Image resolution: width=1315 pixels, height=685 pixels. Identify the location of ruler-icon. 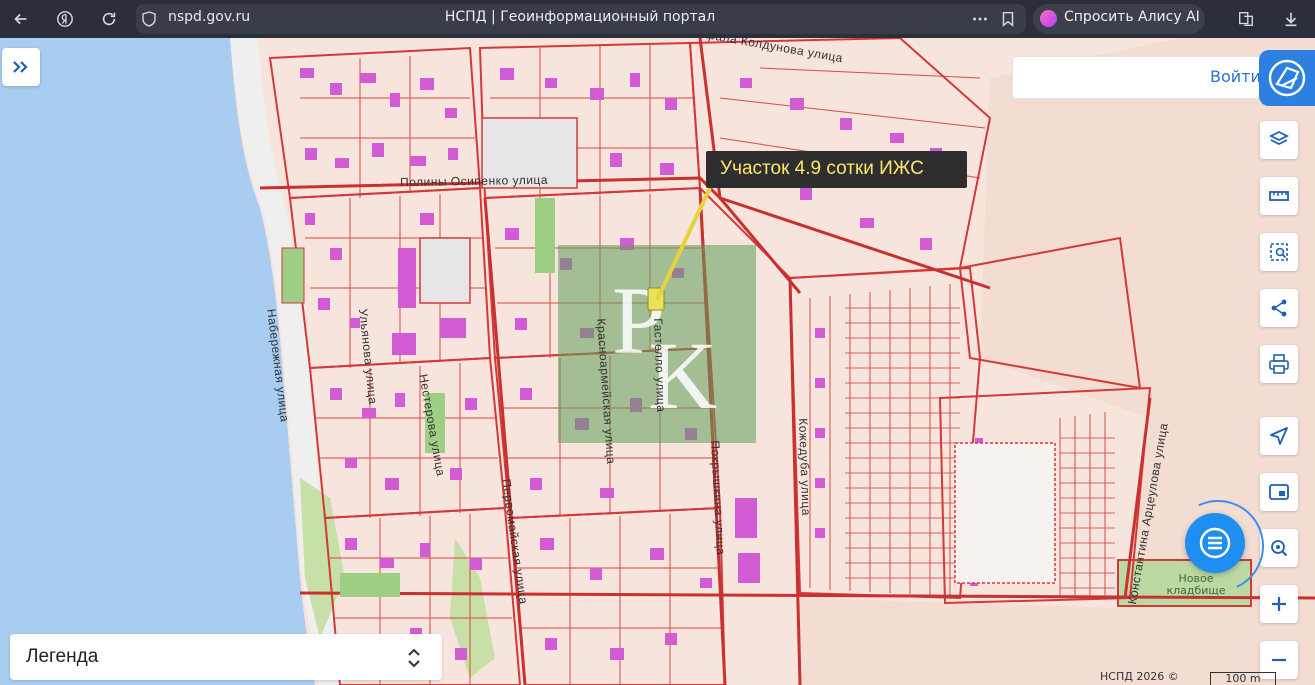
(1279, 196).